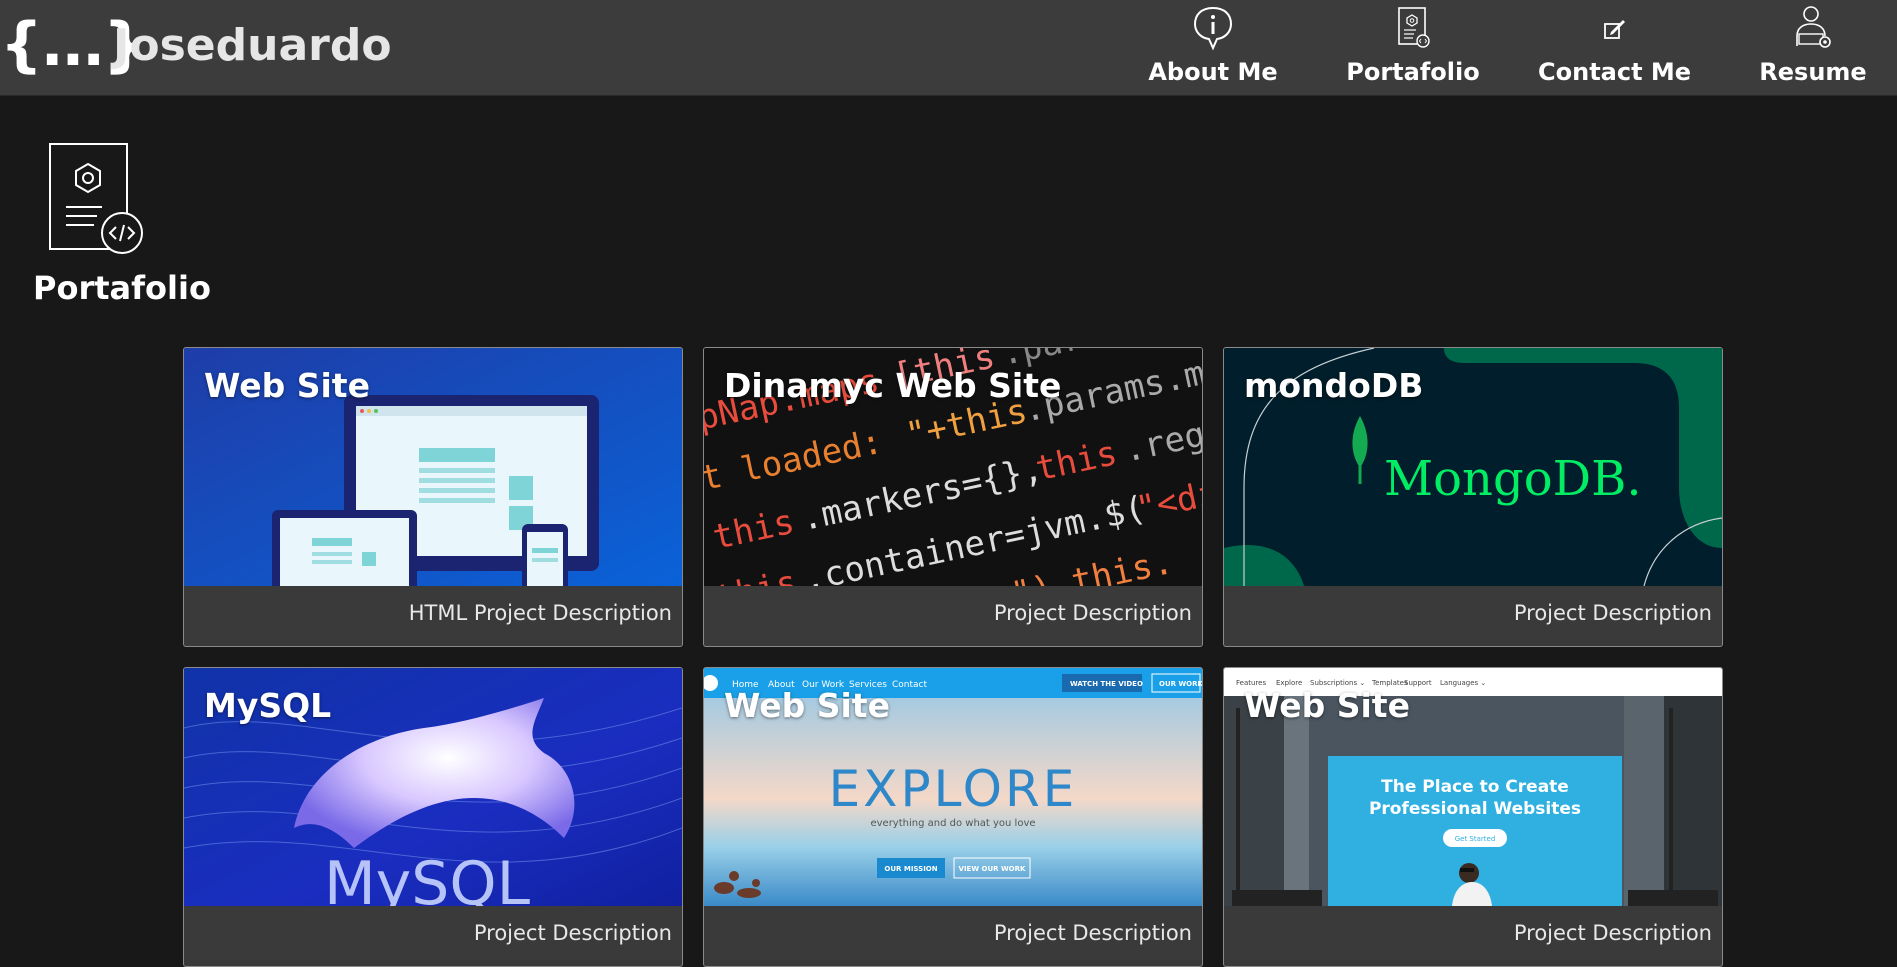 The width and height of the screenshot is (1897, 967). I want to click on svg-text: Languages ⌄, so click(1463, 683).